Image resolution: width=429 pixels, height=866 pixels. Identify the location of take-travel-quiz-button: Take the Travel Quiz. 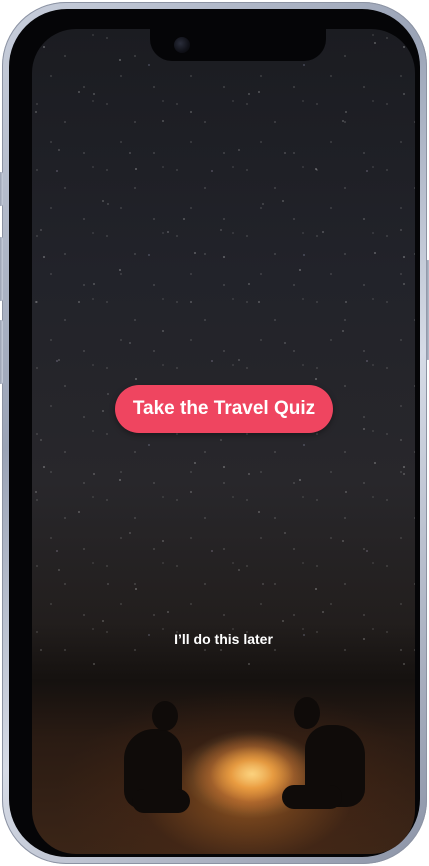
(224, 409).